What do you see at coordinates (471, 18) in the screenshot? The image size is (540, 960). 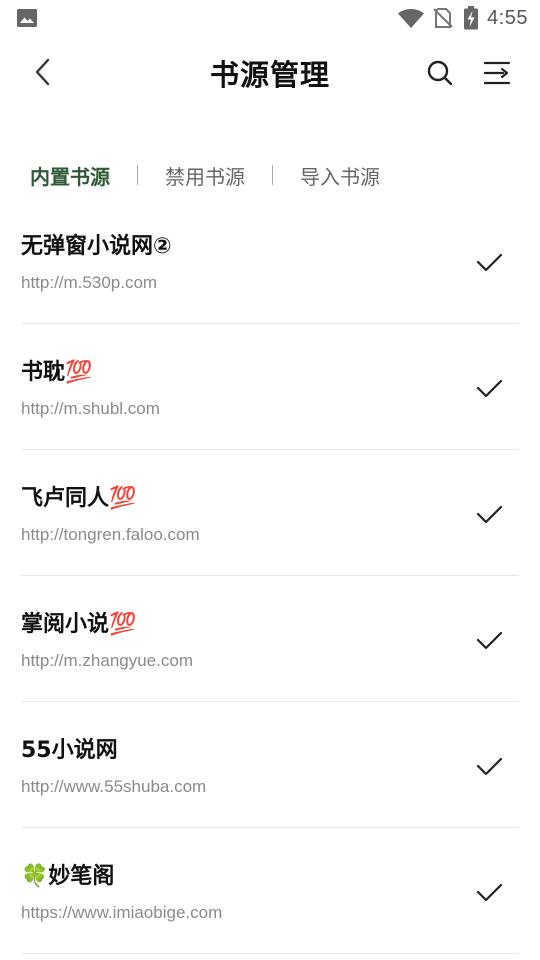 I see `battery-charging-icon` at bounding box center [471, 18].